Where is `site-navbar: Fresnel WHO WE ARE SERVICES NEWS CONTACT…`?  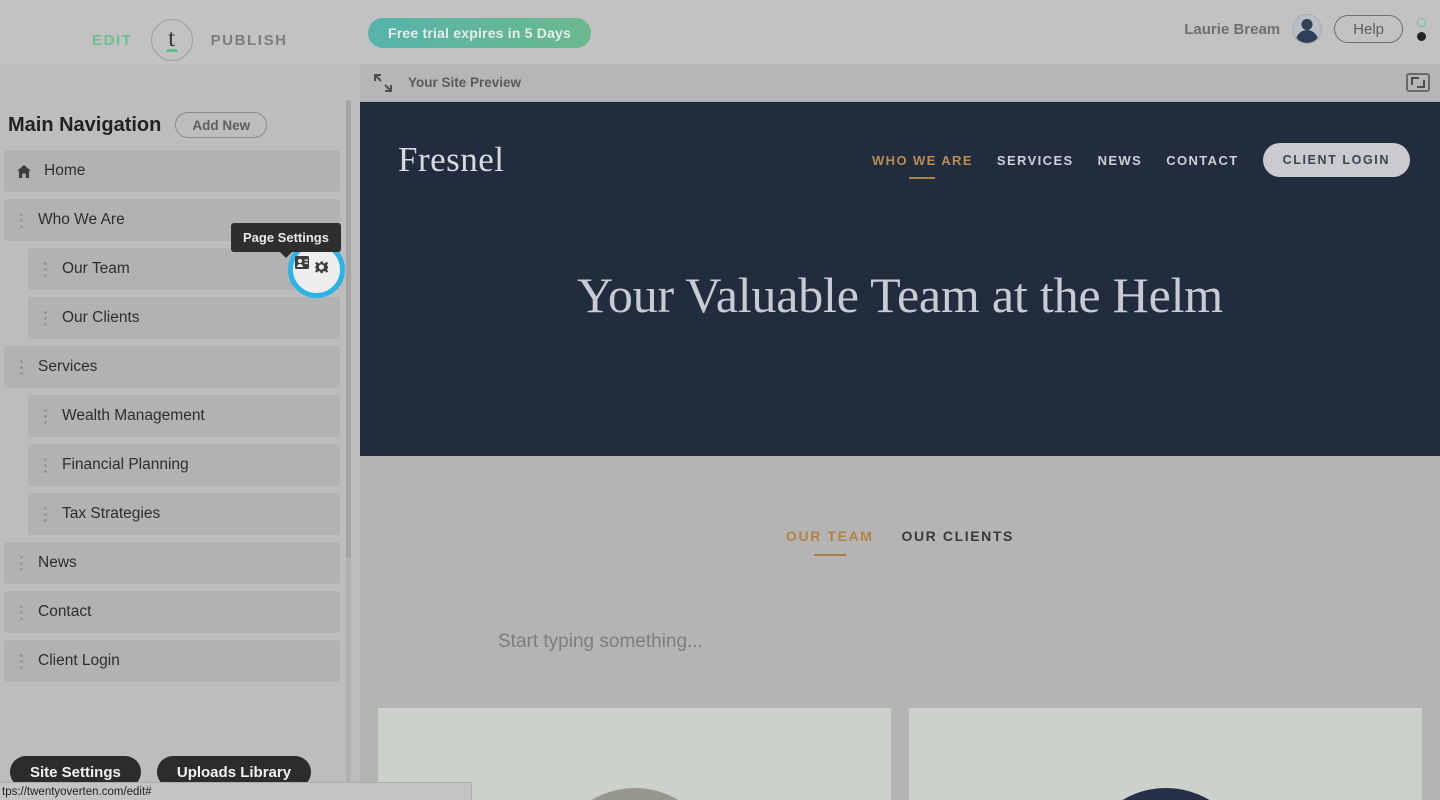
site-navbar: Fresnel WHO WE ARE SERVICES NEWS CONTACT… is located at coordinates (900, 160).